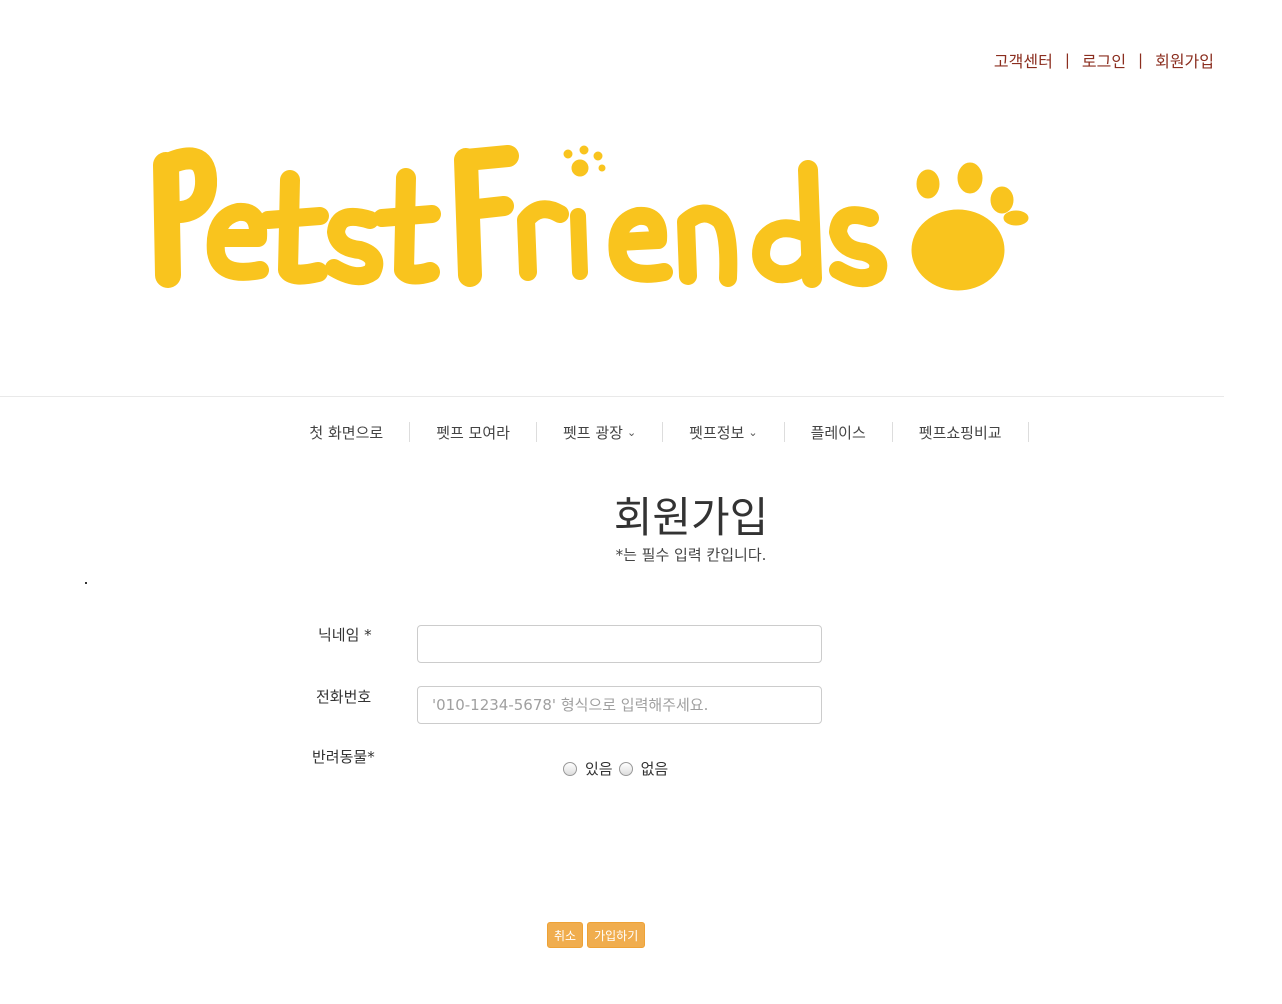  What do you see at coordinates (723, 432) in the screenshot?
I see `nav-item-info: 펫프정보 ⌄` at bounding box center [723, 432].